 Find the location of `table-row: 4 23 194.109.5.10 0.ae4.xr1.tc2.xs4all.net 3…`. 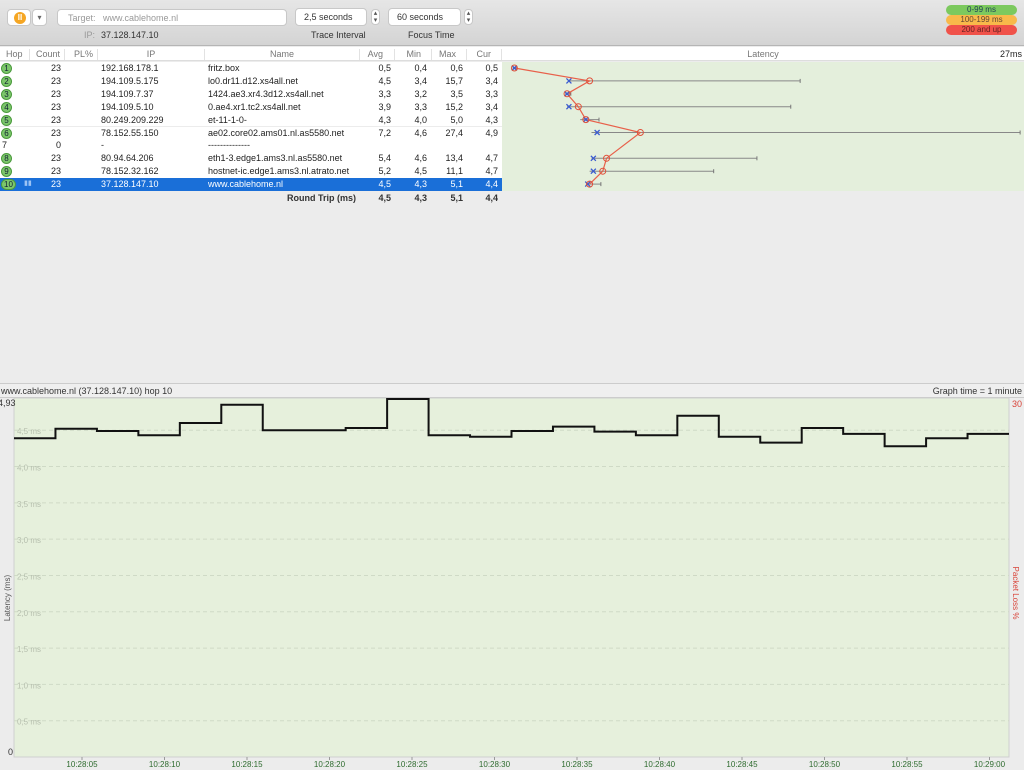

table-row: 4 23 194.109.5.10 0.ae4.xr1.tc2.xs4all.net 3… is located at coordinates (251, 107).